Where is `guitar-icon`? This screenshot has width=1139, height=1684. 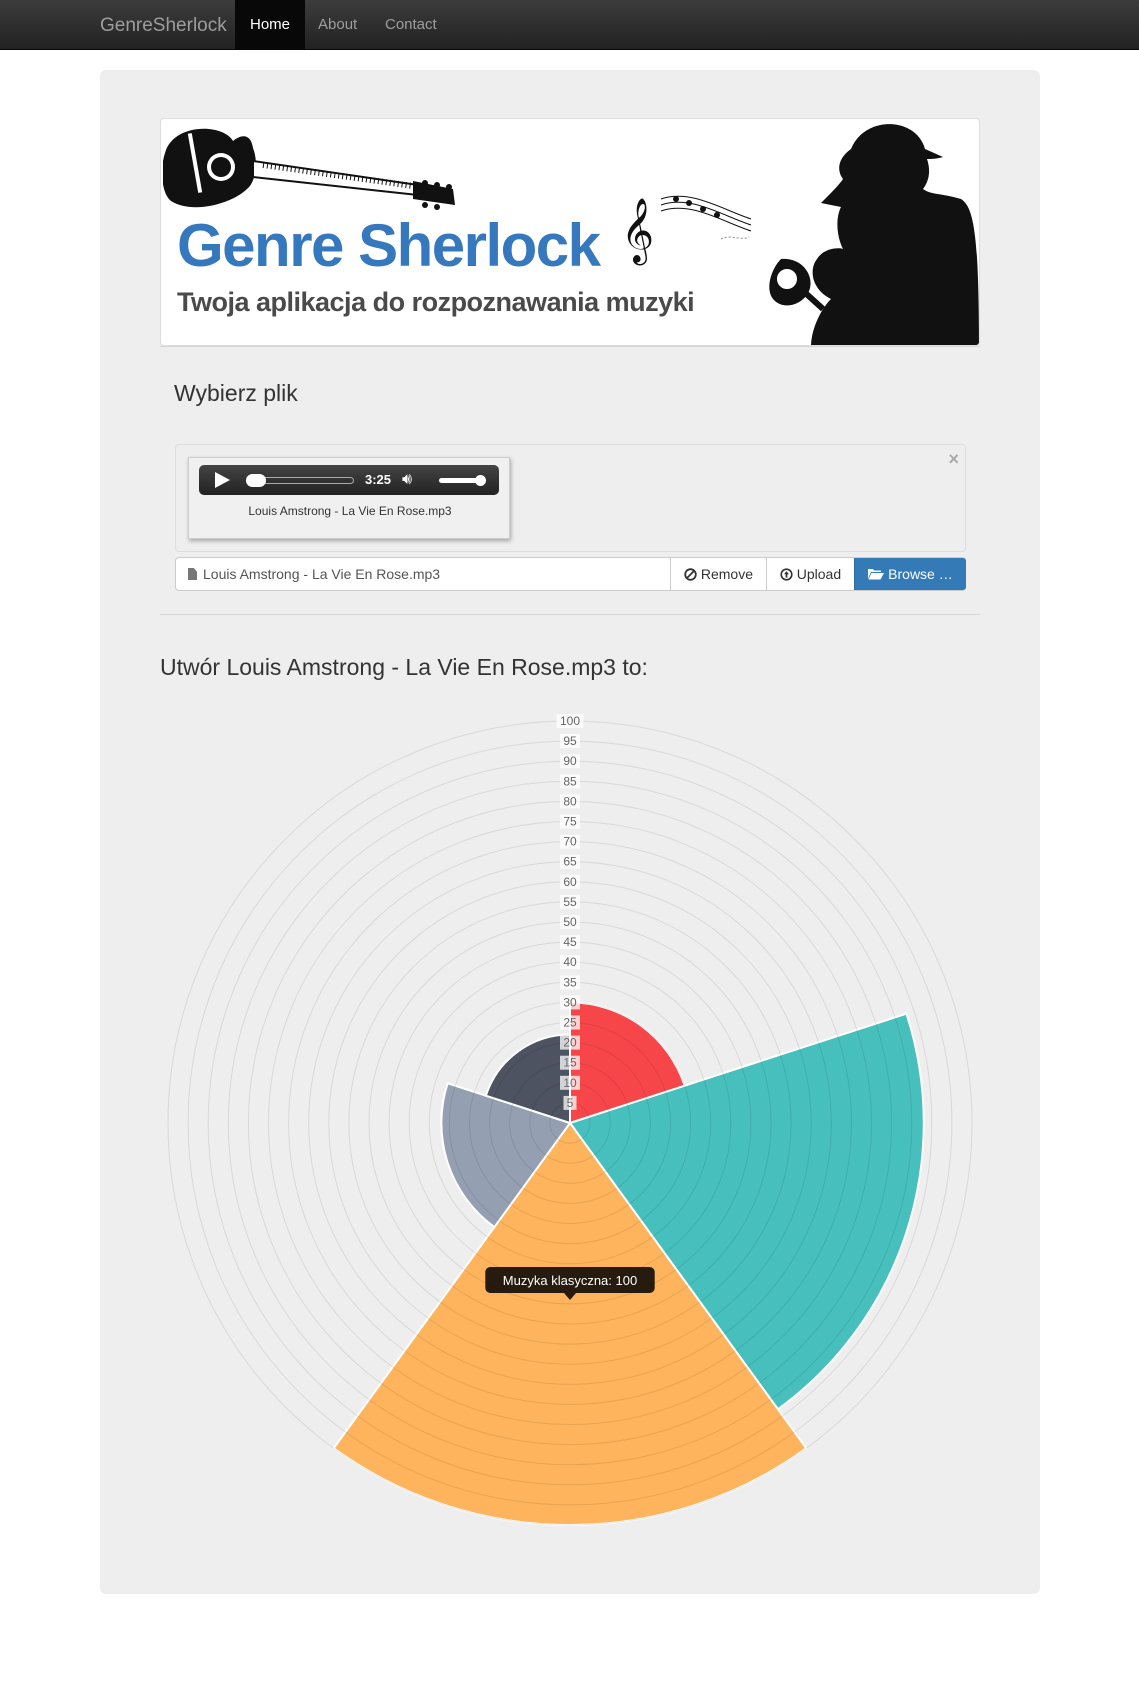
guitar-icon is located at coordinates (309, 169).